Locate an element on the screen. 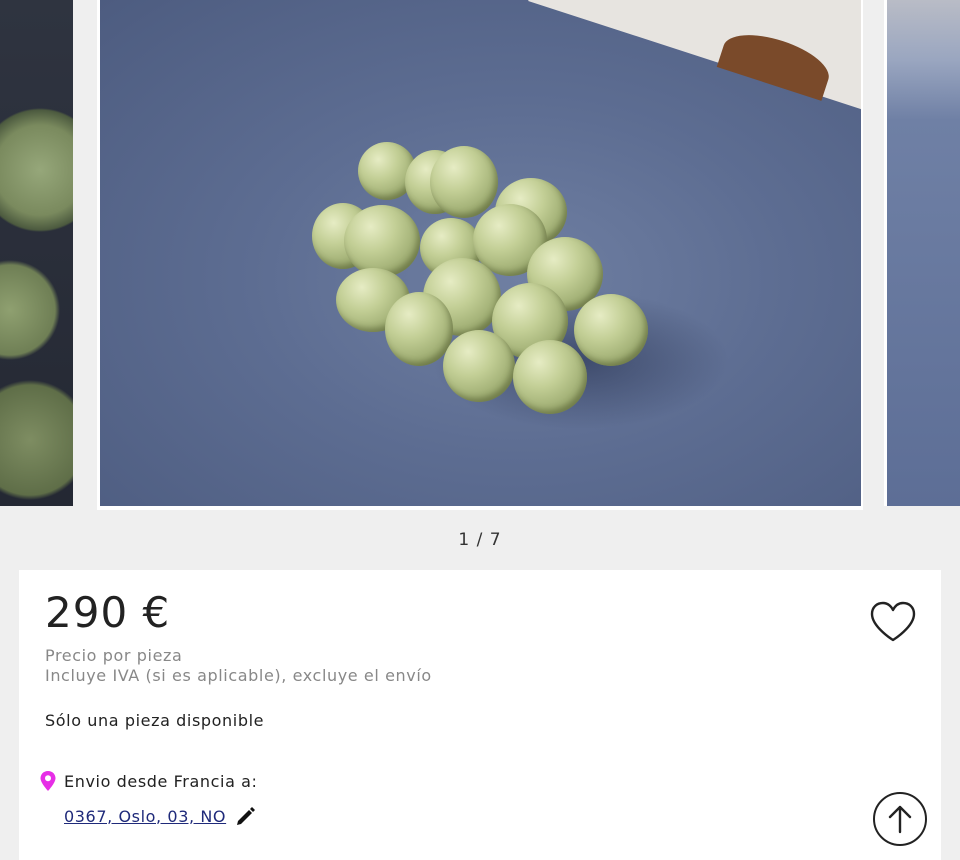 The image size is (960, 860). availability-text: Sólo una pieza disponible is located at coordinates (155, 720).